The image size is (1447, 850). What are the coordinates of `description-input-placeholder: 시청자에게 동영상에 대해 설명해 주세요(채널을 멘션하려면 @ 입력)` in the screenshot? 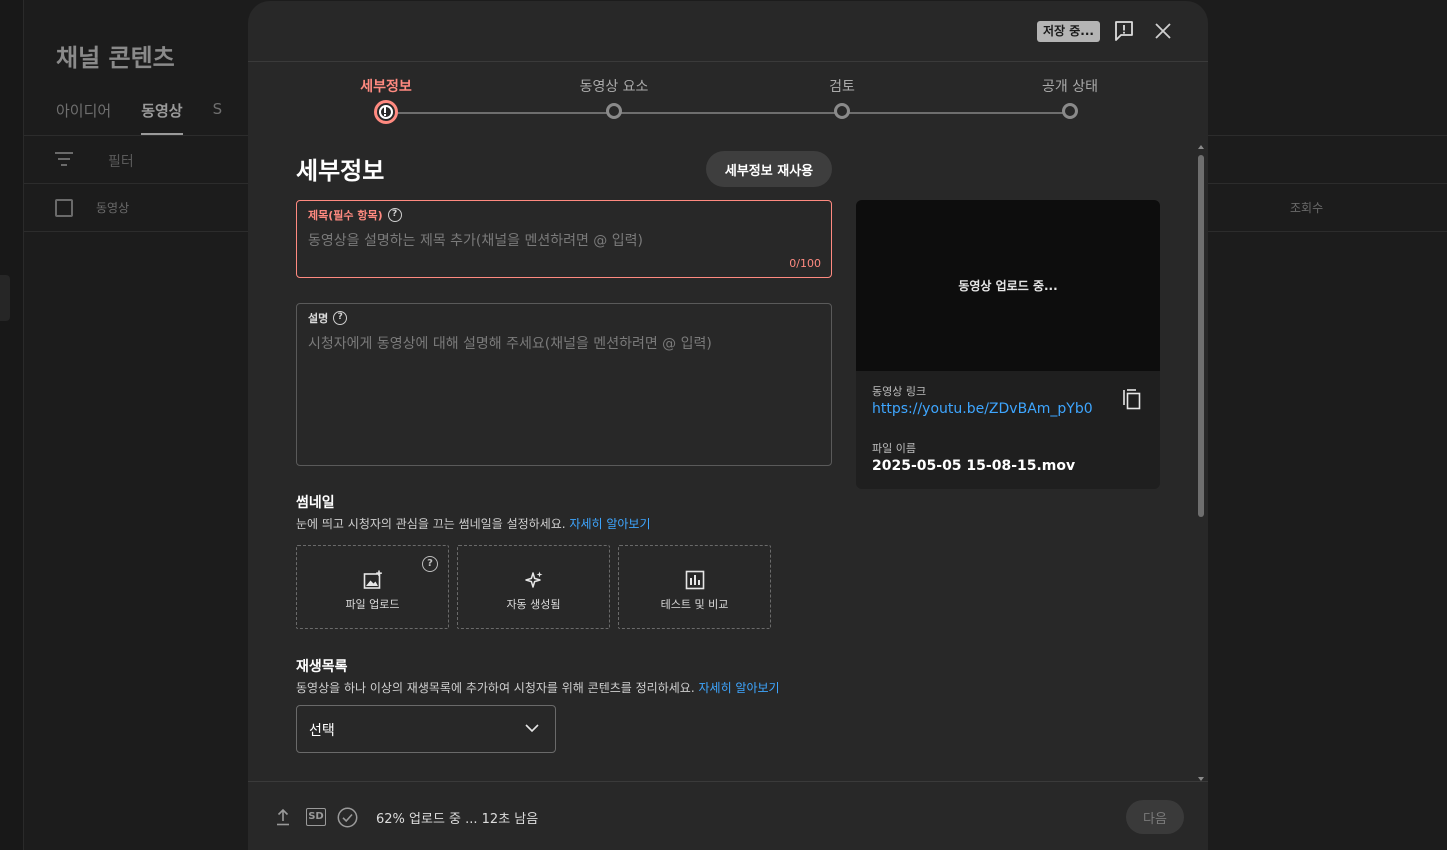 It's located at (510, 343).